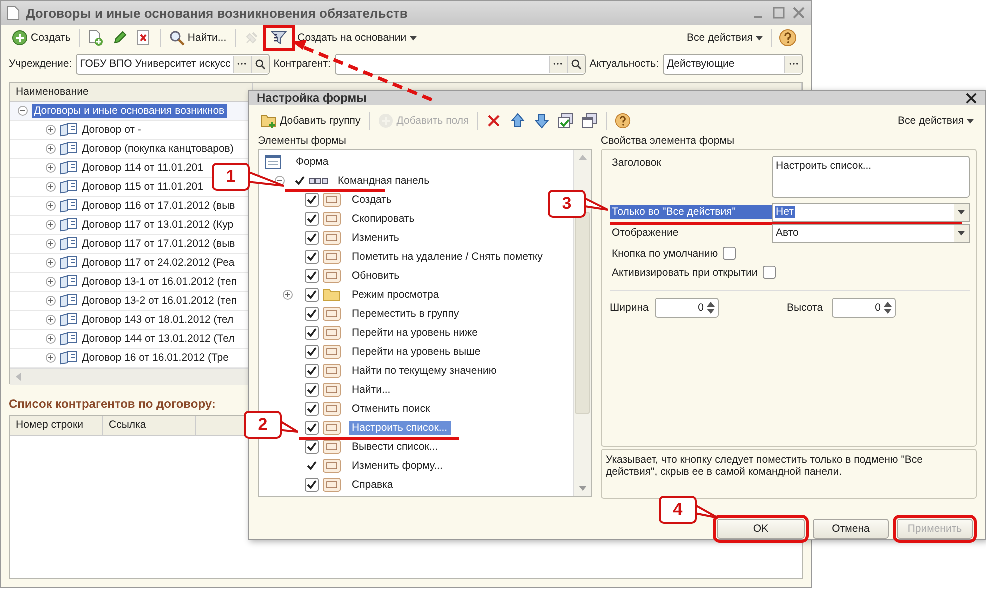  What do you see at coordinates (375, 237) in the screenshot?
I see `tree-item: Изменить` at bounding box center [375, 237].